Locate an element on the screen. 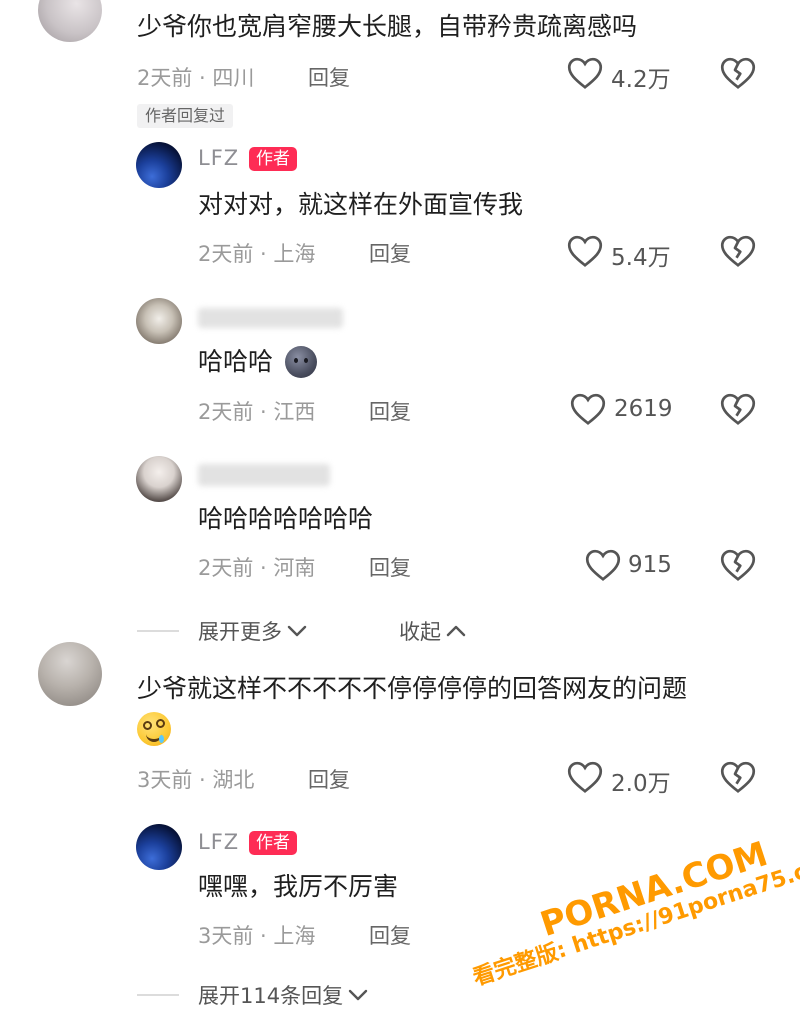 Image resolution: width=800 pixels, height=1015 pixels. like-count: 5.4万 is located at coordinates (641, 258).